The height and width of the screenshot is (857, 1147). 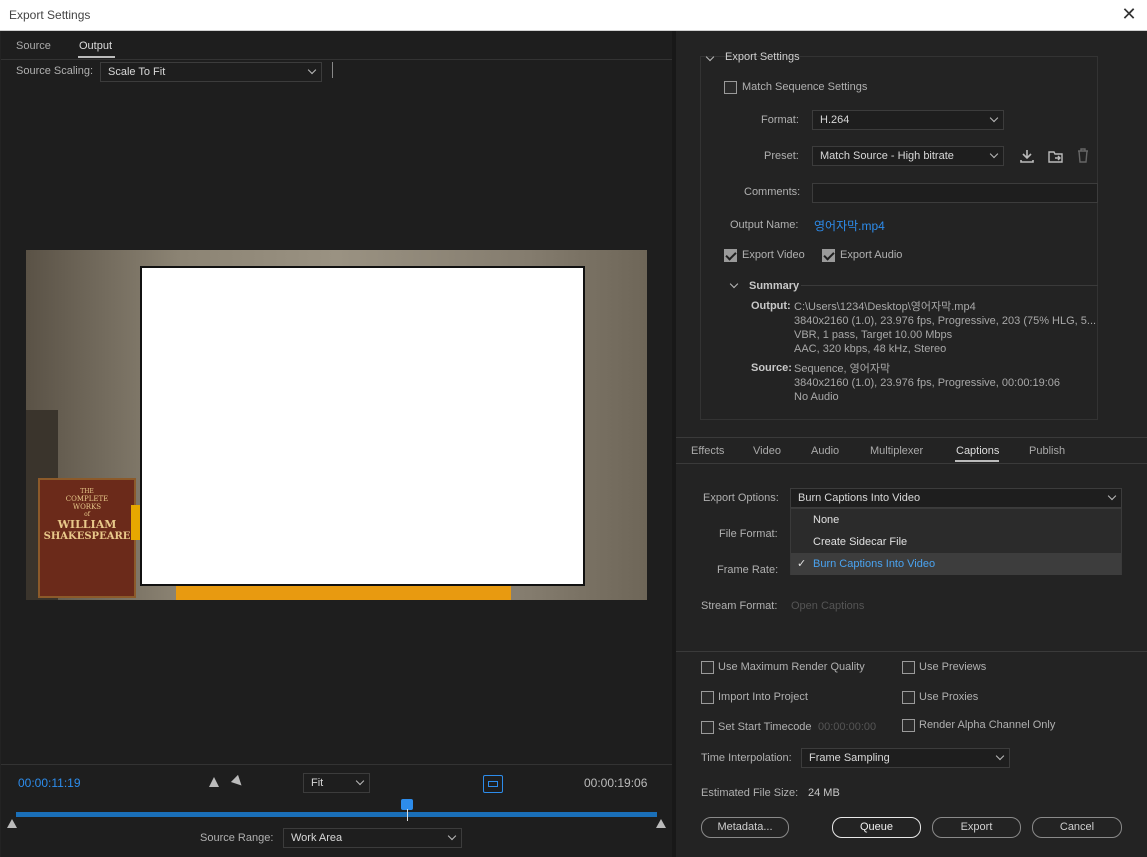 I want to click on format-label: Format:, so click(x=780, y=120).